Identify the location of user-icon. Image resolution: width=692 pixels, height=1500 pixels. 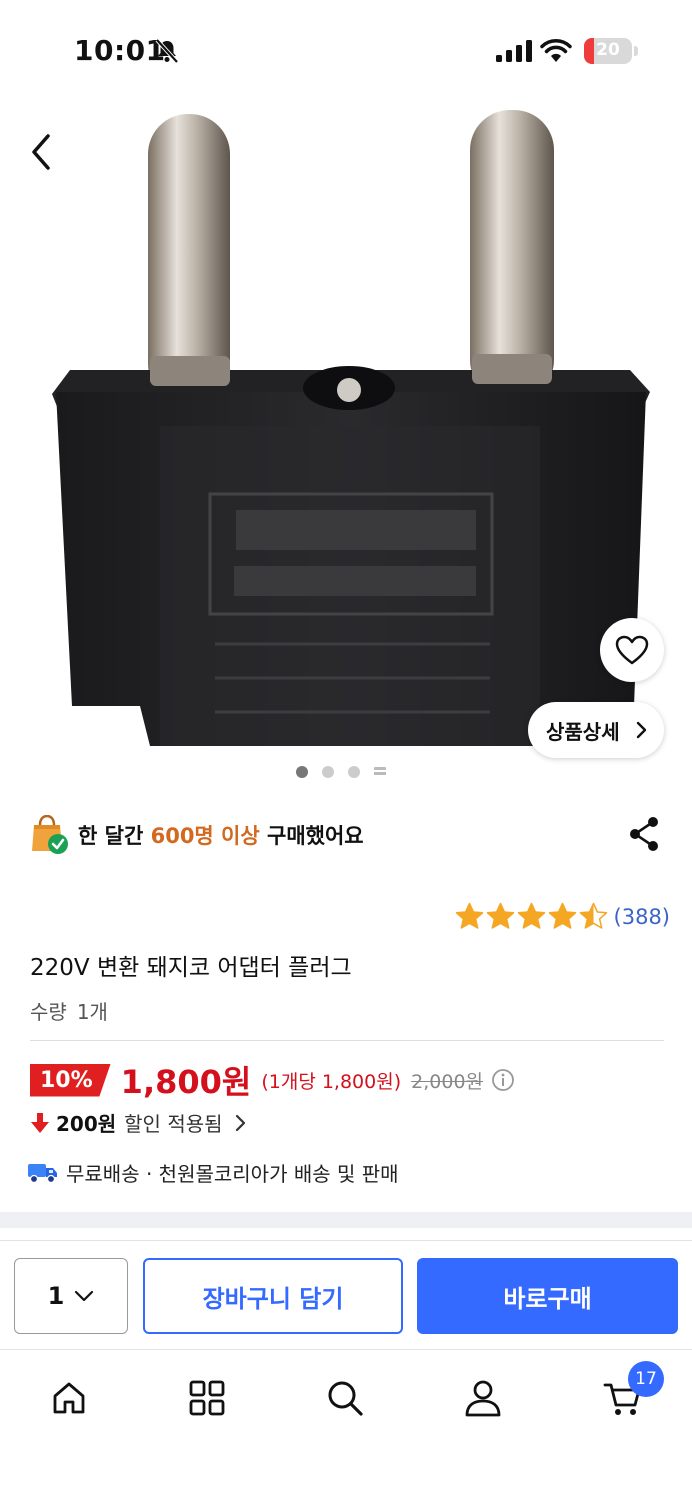
(483, 1398).